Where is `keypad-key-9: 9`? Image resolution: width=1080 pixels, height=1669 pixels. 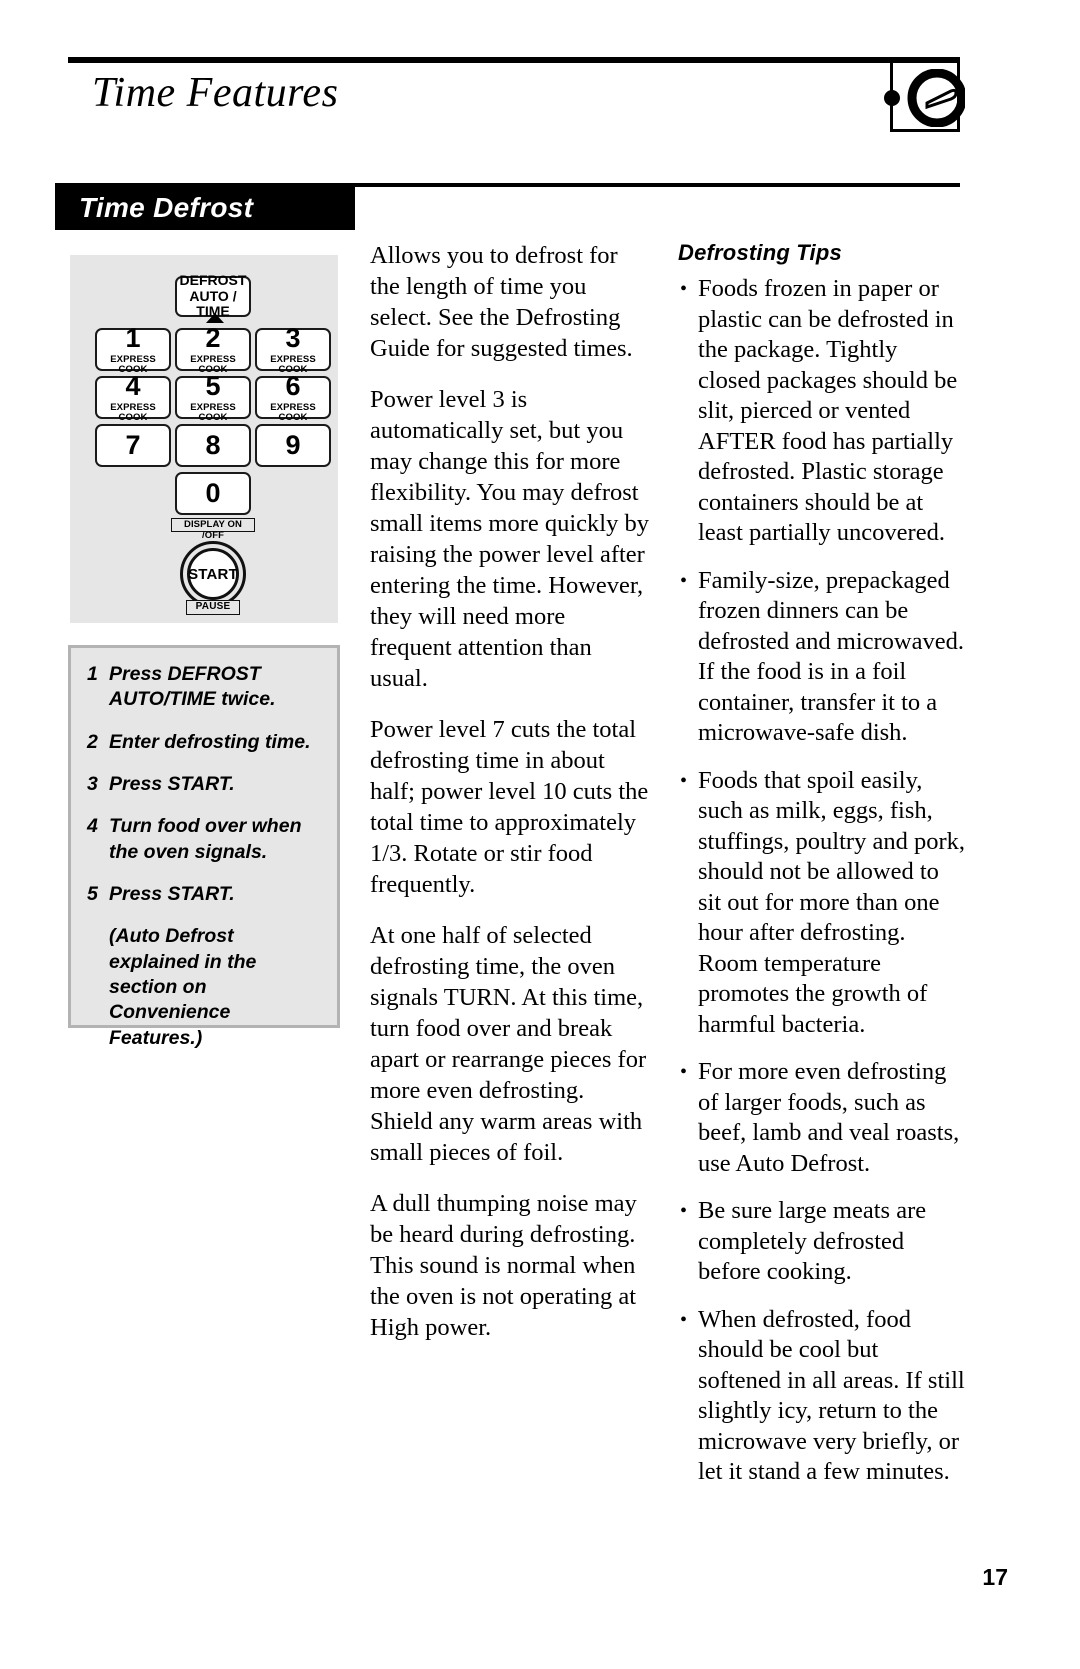 keypad-key-9: 9 is located at coordinates (293, 445).